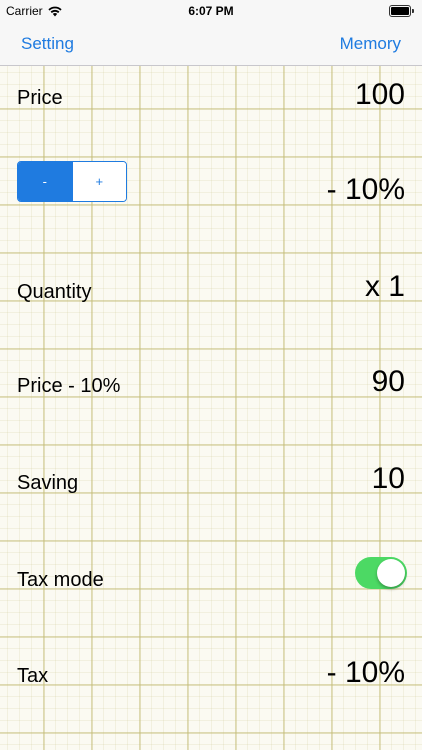  I want to click on setting-button: Setting, so click(47, 44).